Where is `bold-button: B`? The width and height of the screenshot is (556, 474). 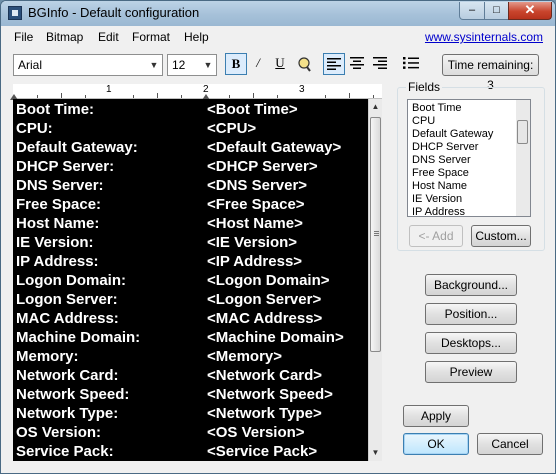 bold-button: B is located at coordinates (236, 64).